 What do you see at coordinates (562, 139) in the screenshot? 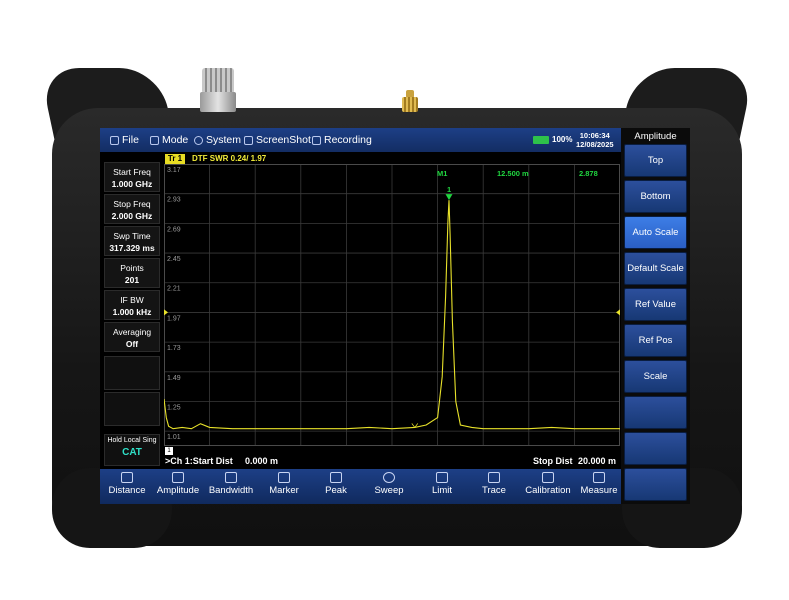
I see `battery-percent: 100%` at bounding box center [562, 139].